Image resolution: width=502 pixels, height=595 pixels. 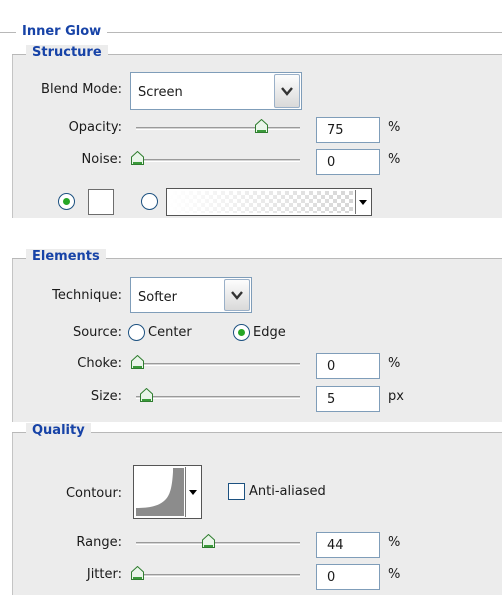 What do you see at coordinates (97, 332) in the screenshot?
I see `source-label: Source:` at bounding box center [97, 332].